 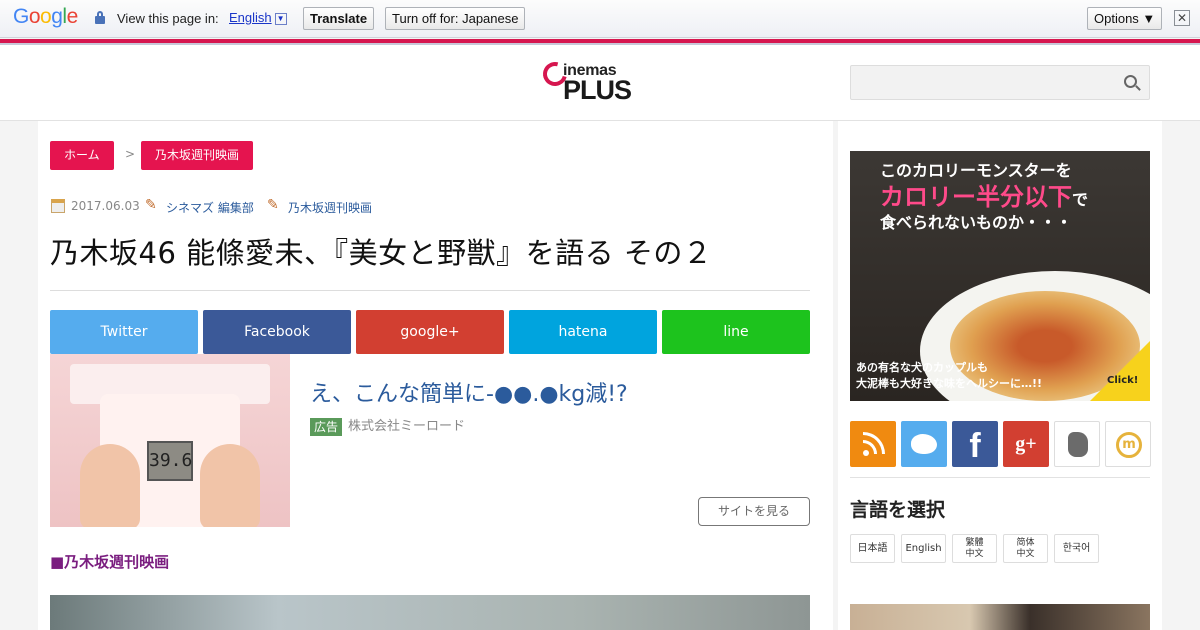 I want to click on share-line-button: line, so click(x=736, y=332).